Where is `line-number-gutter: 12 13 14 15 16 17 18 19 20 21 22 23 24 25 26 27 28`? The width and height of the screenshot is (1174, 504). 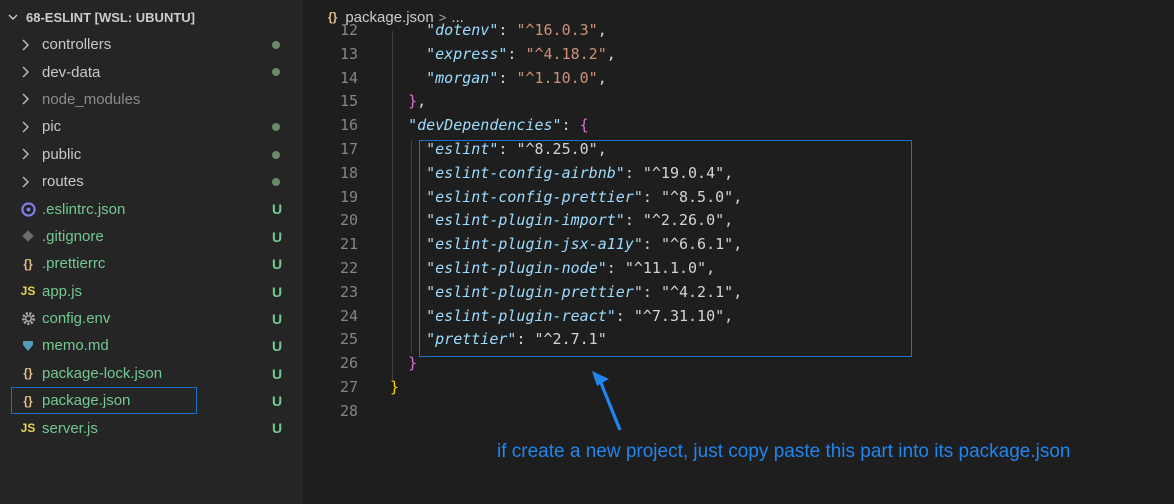
line-number-gutter: 12 13 14 15 16 17 18 19 20 21 22 23 24 25 26 27 28 is located at coordinates (330, 222).